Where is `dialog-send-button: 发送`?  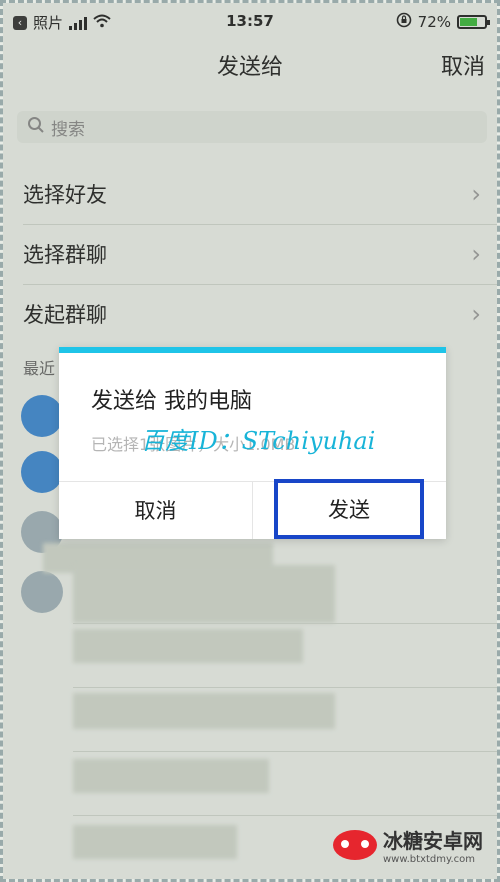
dialog-send-button: 发送 is located at coordinates (349, 509).